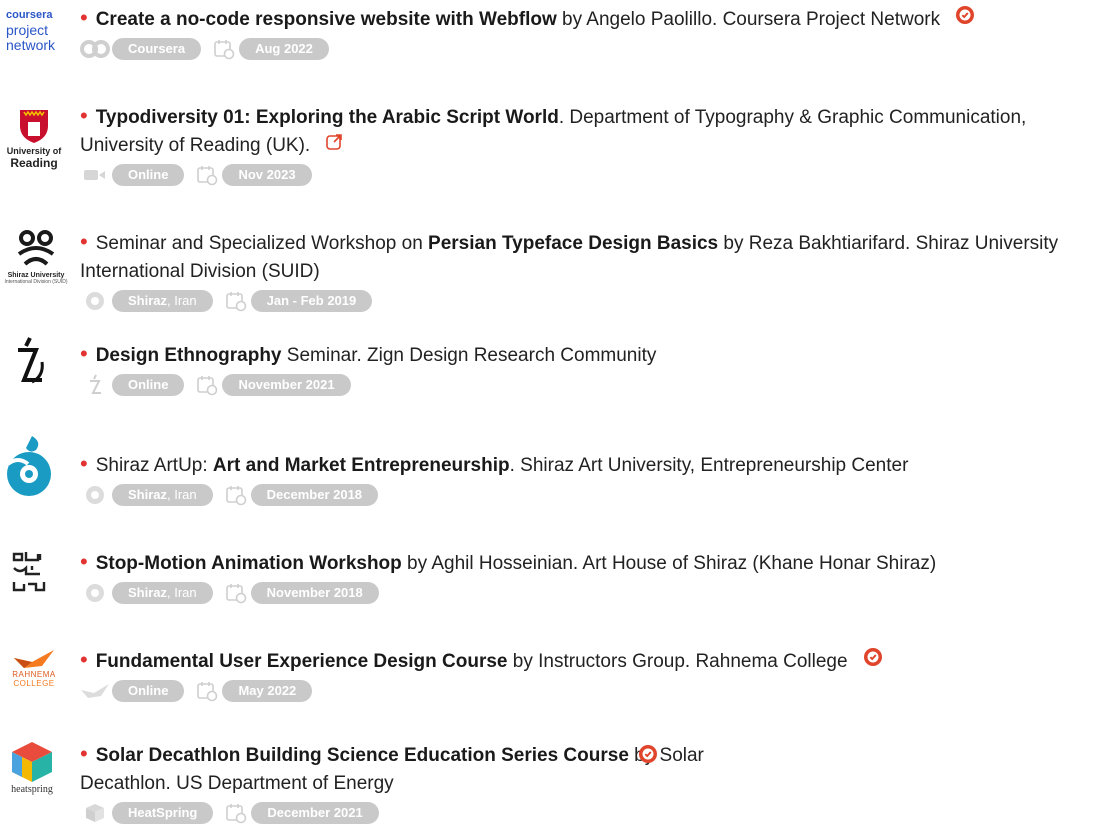  I want to click on date-tag: December 2021, so click(315, 813).